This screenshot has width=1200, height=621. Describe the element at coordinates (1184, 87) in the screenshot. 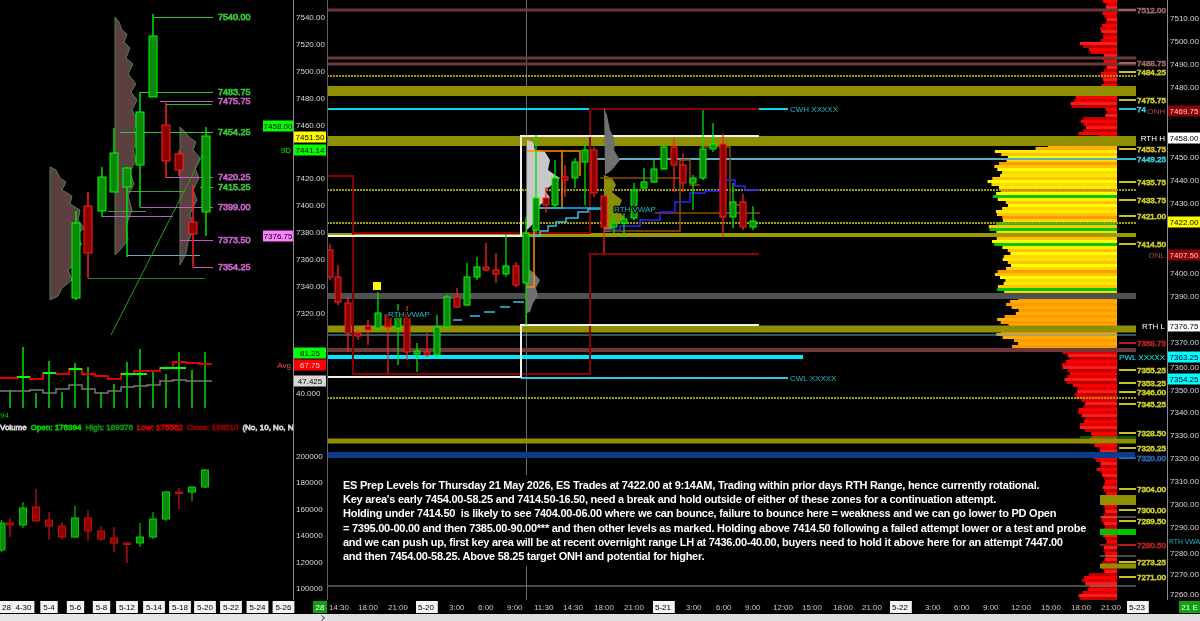

I see `price-axis-label: 7480.00` at that location.